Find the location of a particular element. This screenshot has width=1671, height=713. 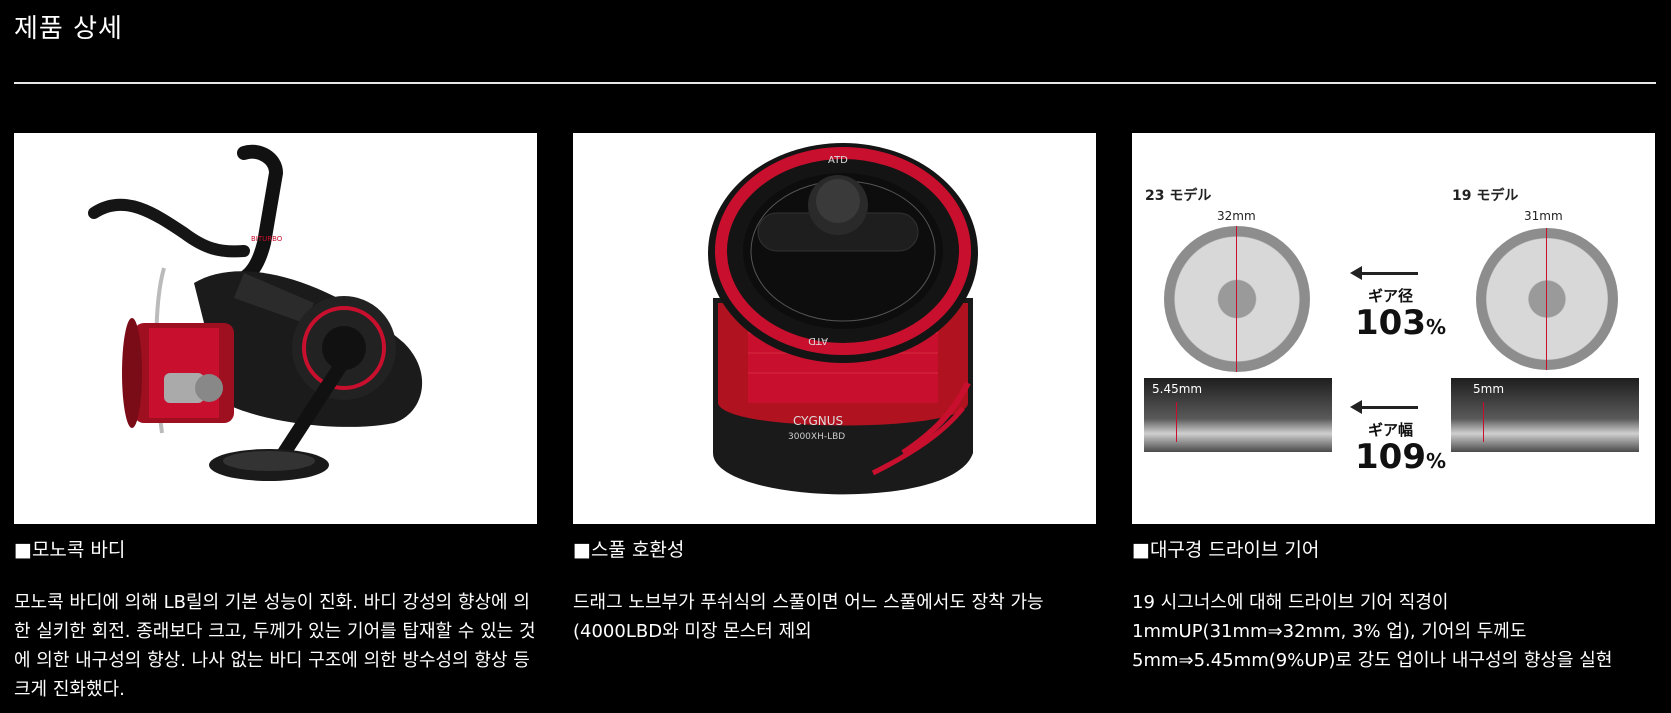

right-width-label: 5mm is located at coordinates (1489, 389).